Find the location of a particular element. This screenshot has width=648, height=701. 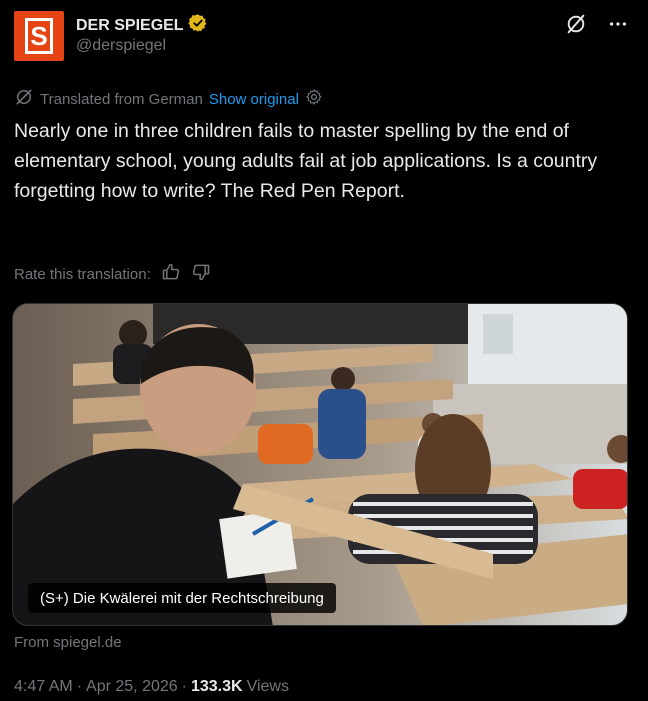

rate-label: Rate this translation: is located at coordinates (82, 274).